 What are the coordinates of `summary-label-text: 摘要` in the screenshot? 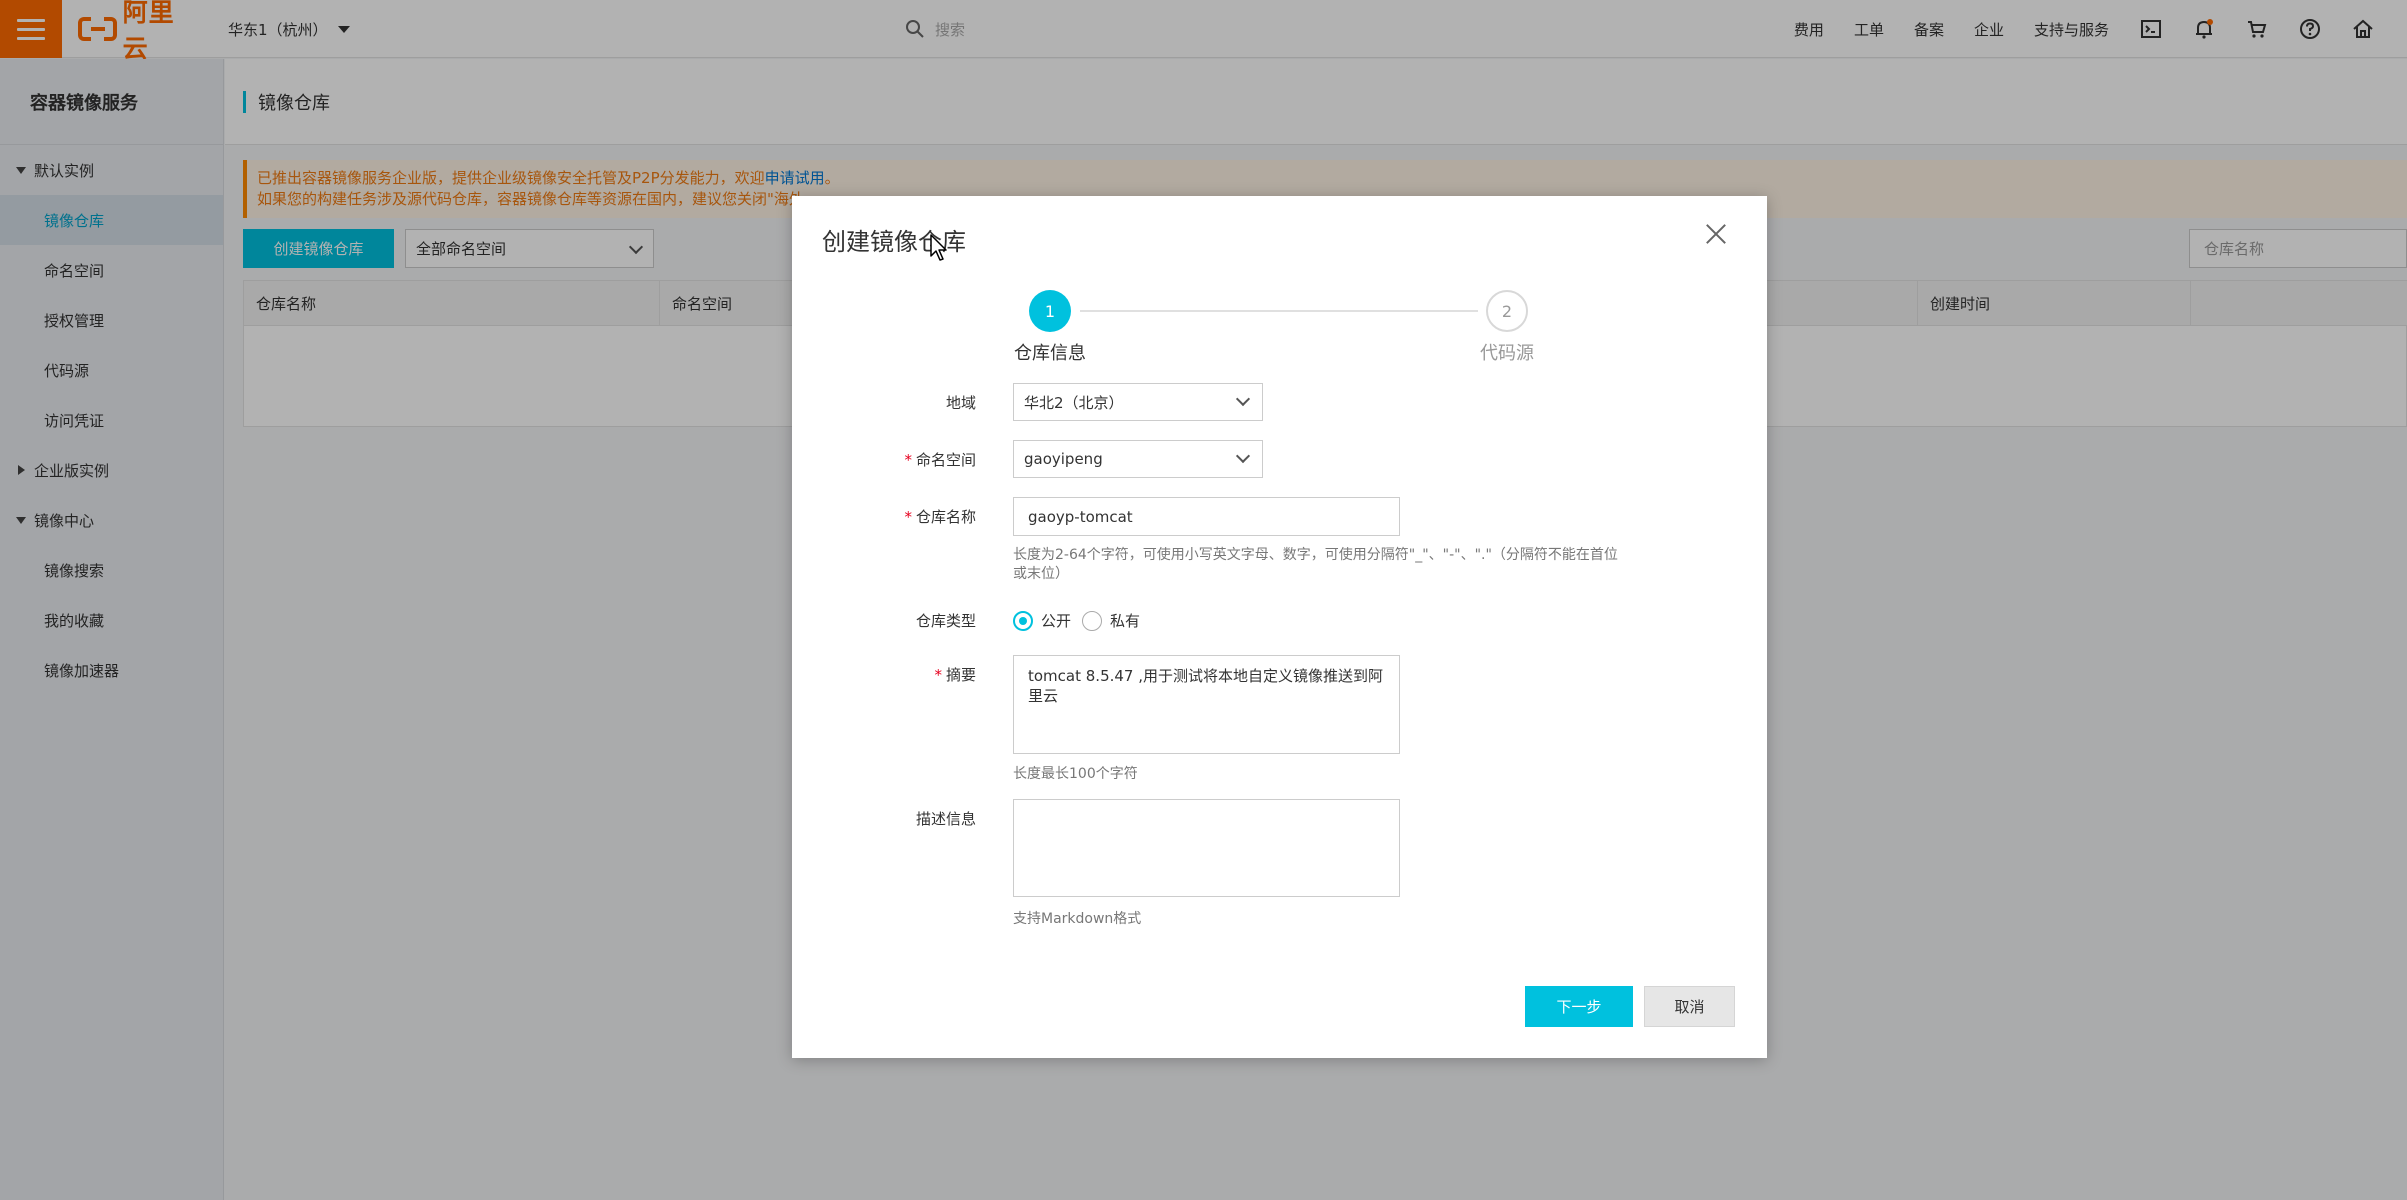 It's located at (960, 675).